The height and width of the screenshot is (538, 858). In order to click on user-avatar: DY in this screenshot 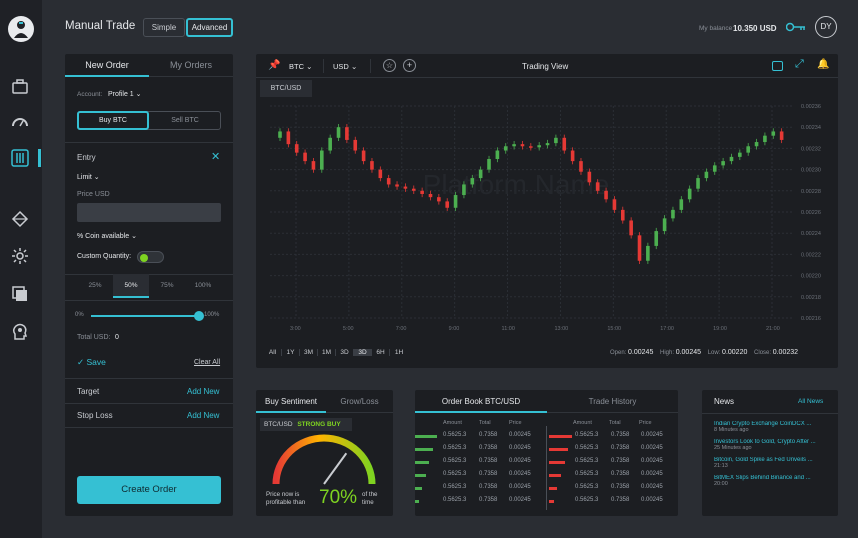, I will do `click(826, 27)`.